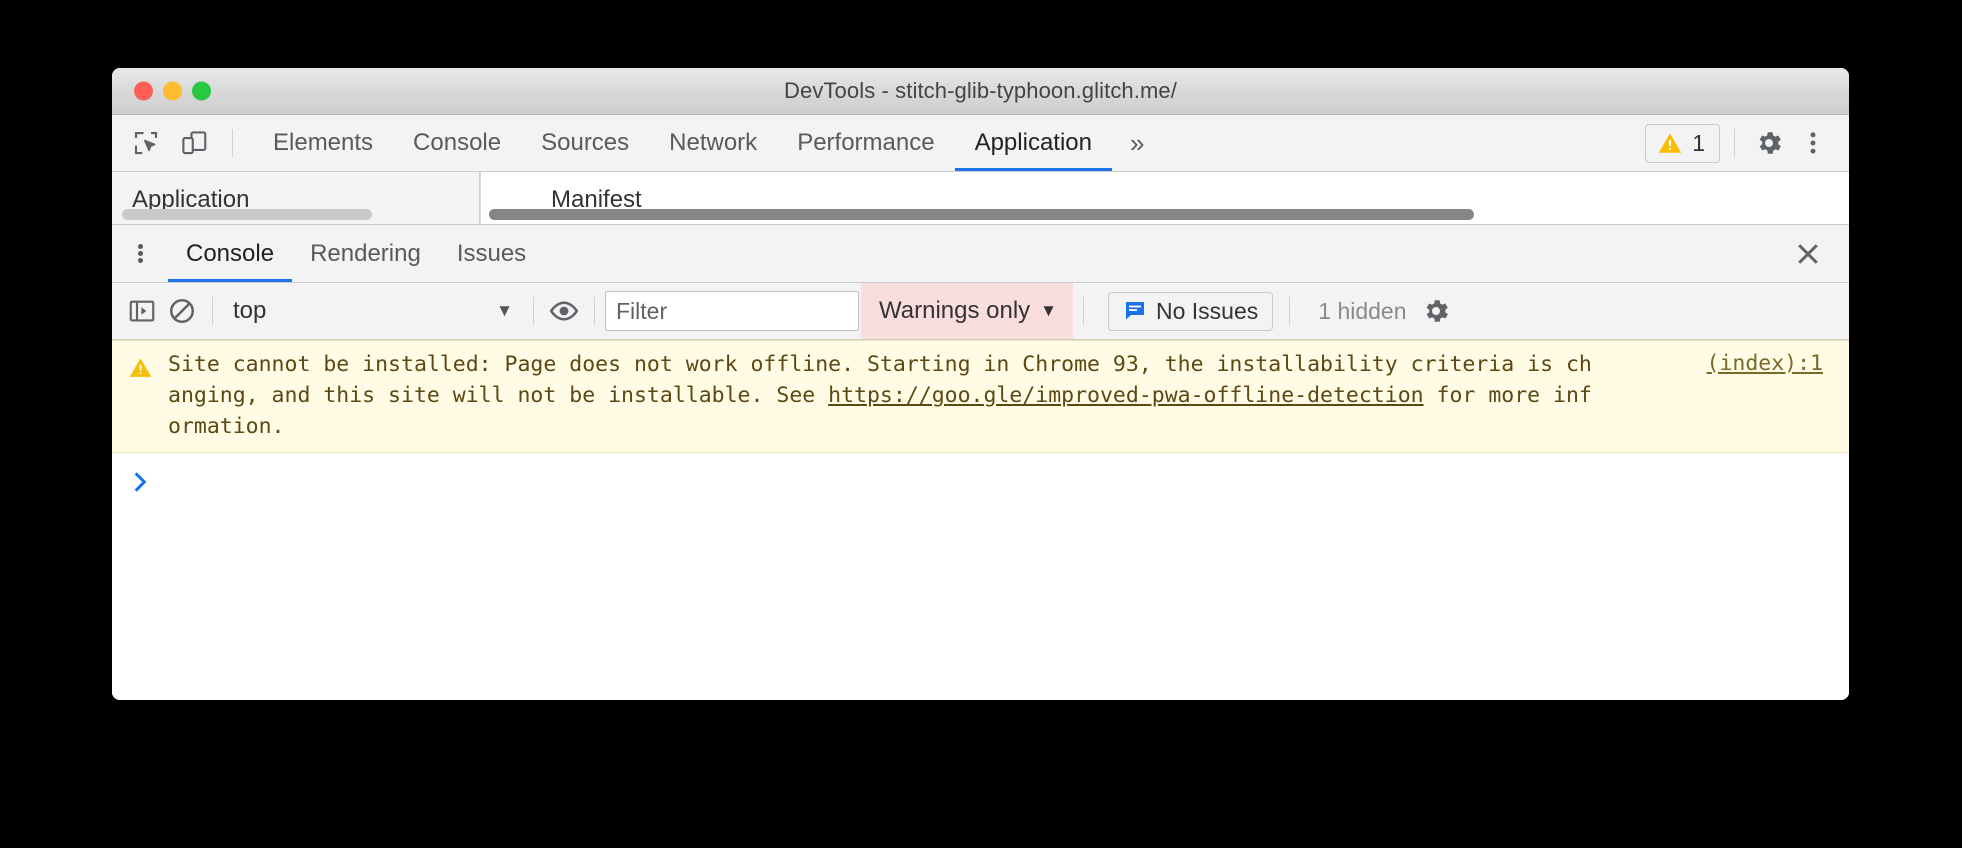  What do you see at coordinates (1808, 253) in the screenshot?
I see `close-icon` at bounding box center [1808, 253].